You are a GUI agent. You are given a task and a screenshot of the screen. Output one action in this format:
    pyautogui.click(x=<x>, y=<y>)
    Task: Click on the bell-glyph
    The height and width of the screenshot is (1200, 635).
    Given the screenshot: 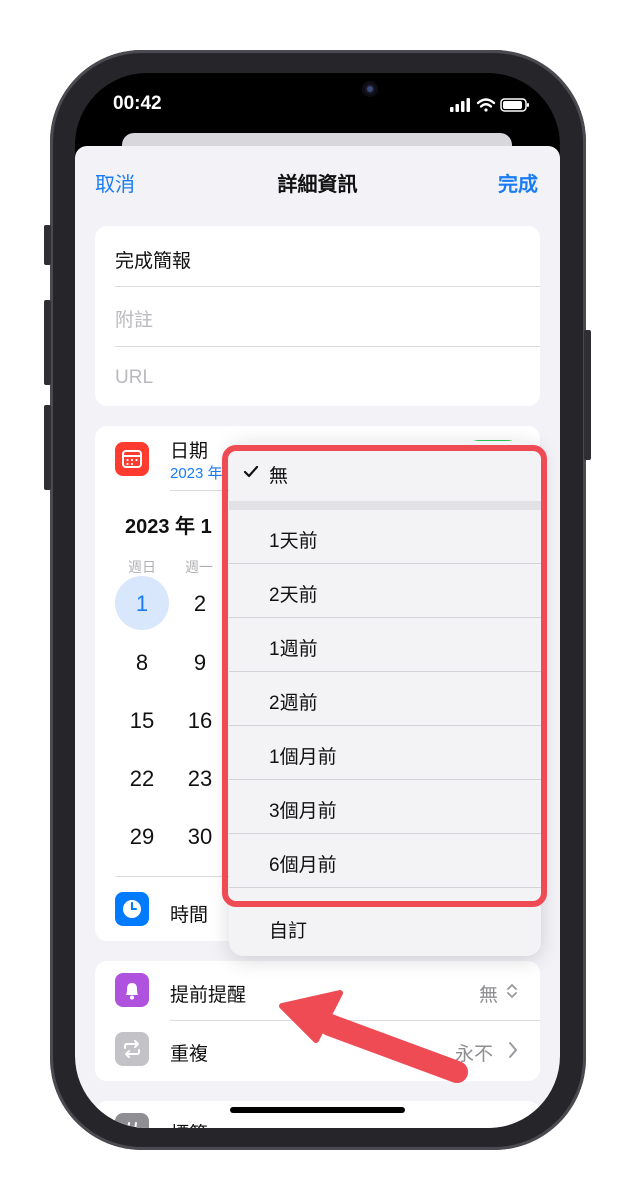 What is the action you would take?
    pyautogui.click(x=132, y=991)
    